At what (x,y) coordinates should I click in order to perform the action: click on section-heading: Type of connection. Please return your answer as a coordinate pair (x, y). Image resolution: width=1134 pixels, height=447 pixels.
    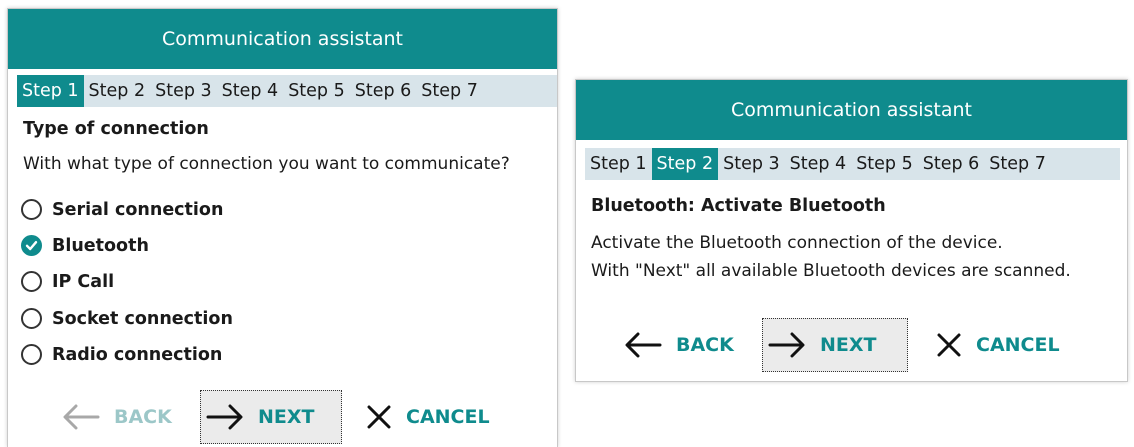
    Looking at the image, I should click on (116, 129).